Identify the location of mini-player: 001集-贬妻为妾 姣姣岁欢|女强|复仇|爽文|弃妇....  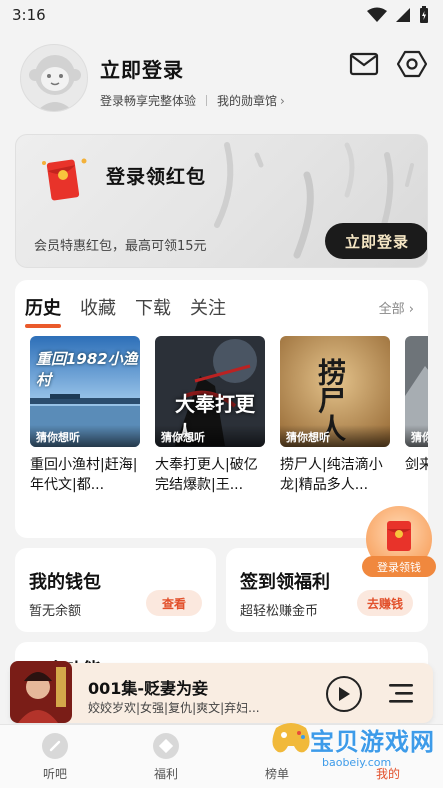
(221, 692).